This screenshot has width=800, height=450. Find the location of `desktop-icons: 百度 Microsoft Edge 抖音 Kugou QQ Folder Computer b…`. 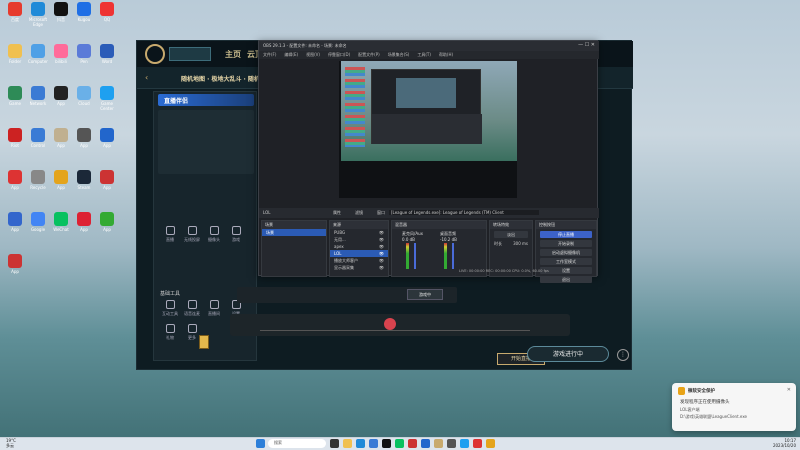

desktop-icons: 百度 Microsoft Edge 抖音 Kugou QQ Folder Computer b… is located at coordinates (70, 152).